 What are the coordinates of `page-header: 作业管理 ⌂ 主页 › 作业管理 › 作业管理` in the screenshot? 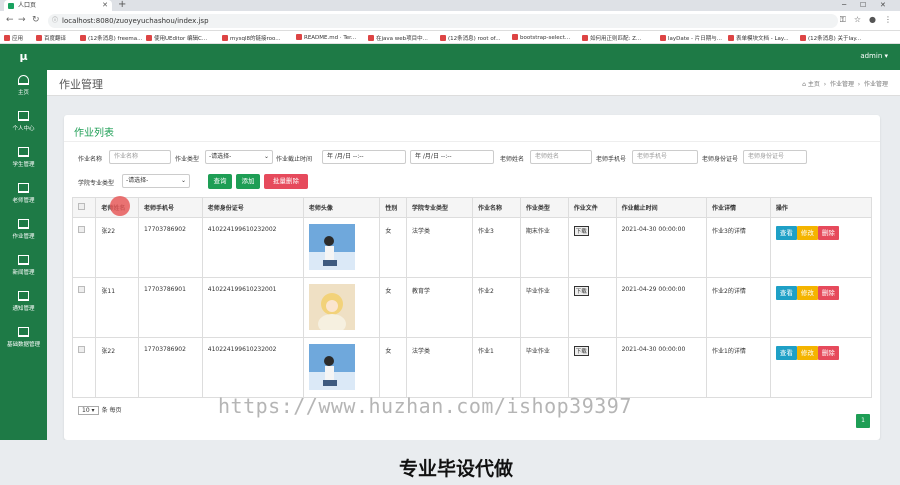 It's located at (473, 83).